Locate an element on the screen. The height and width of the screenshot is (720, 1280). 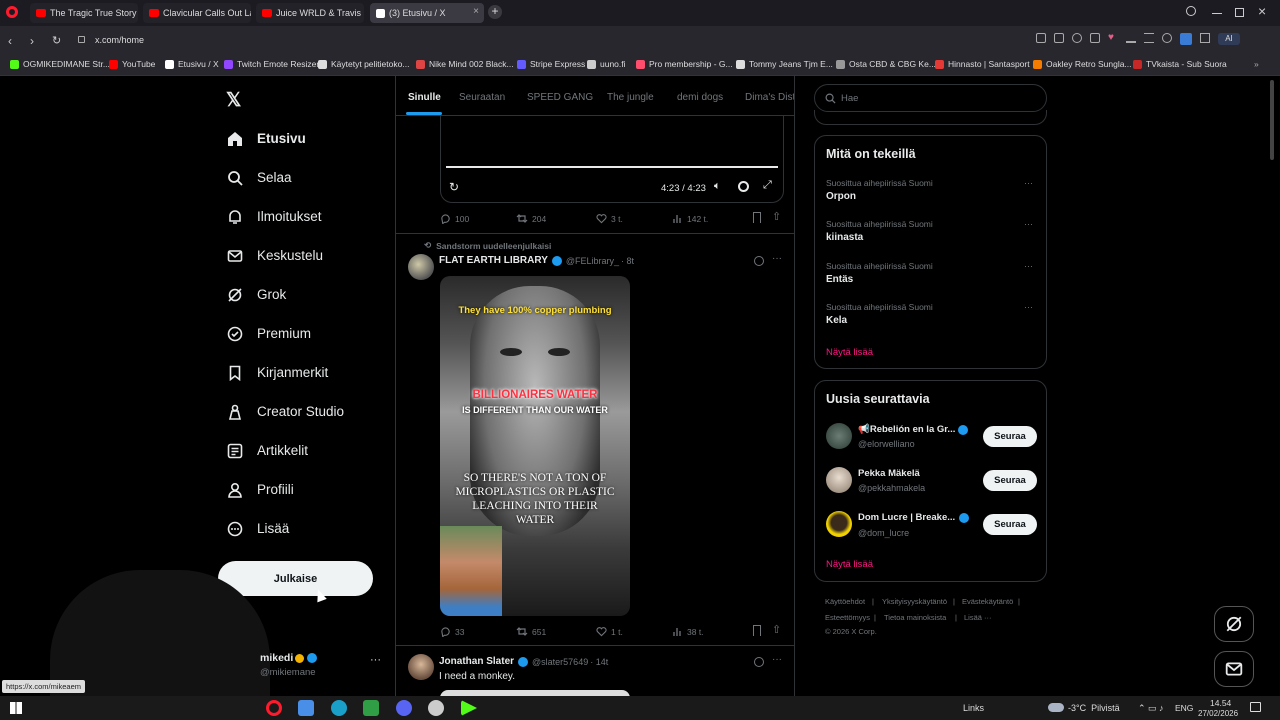
bookmark: Twitch Emote Resizer is located at coordinates (271, 64).